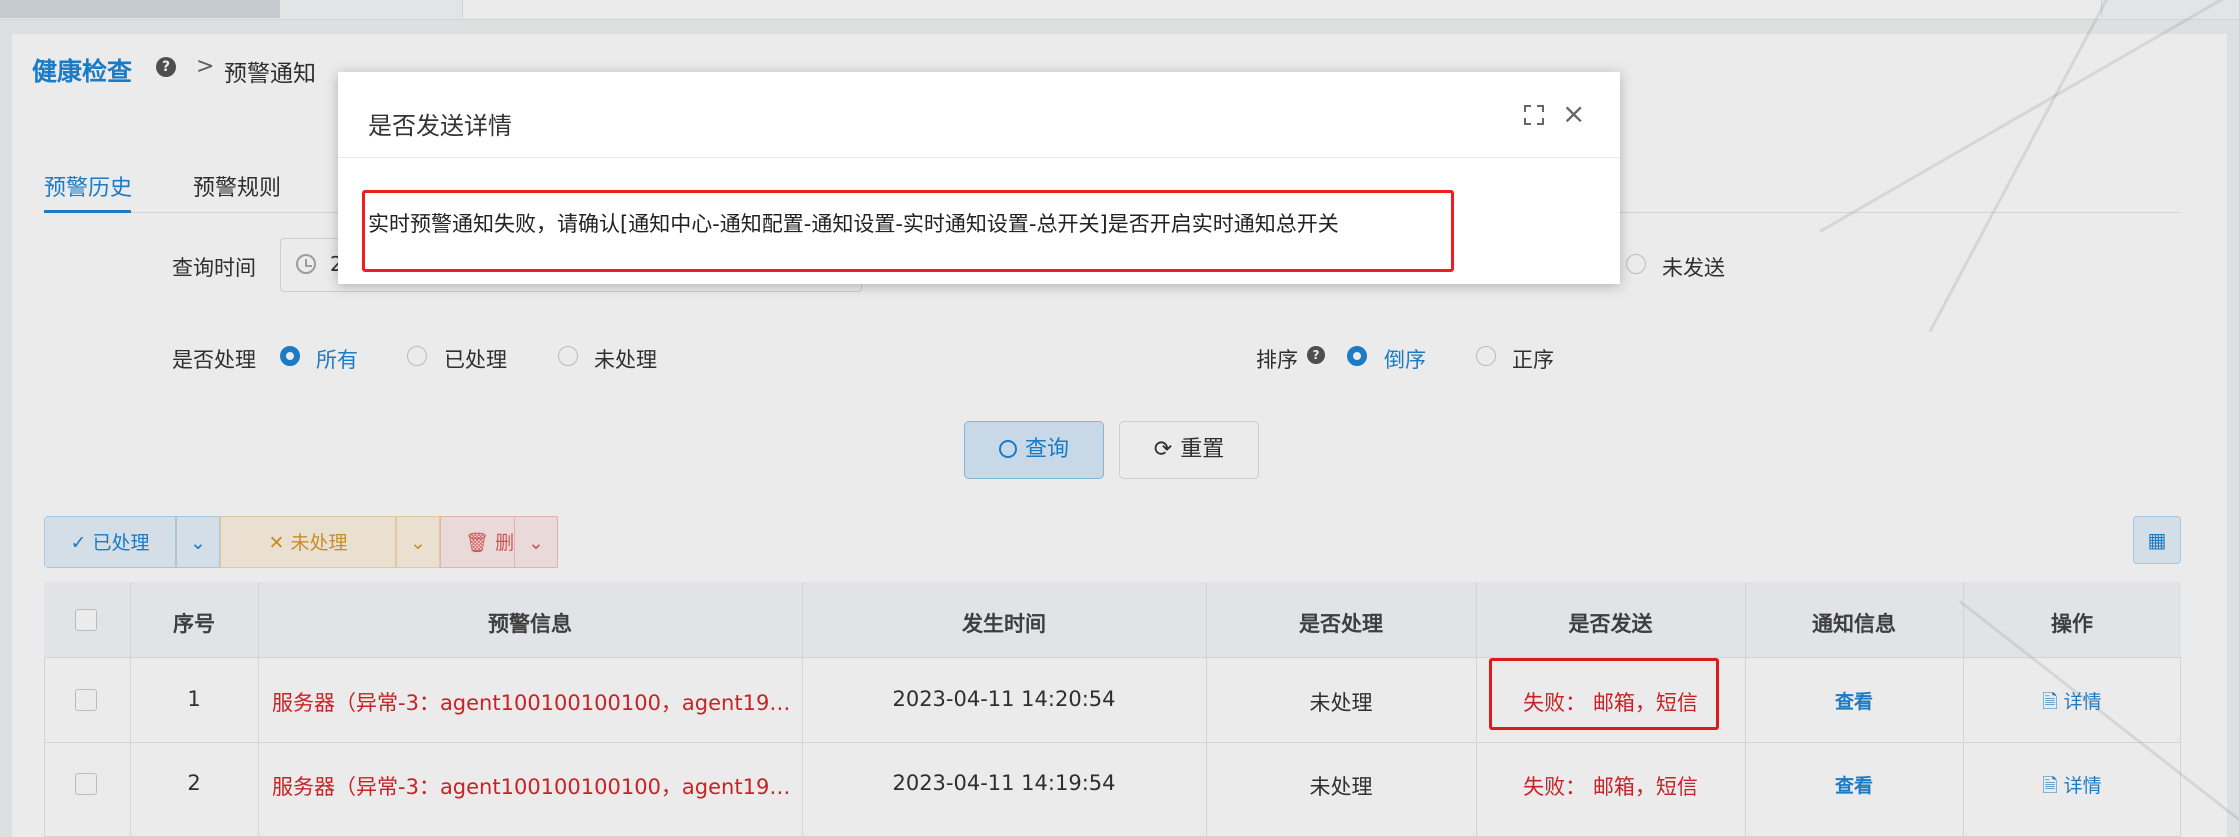 The image size is (2239, 837). I want to click on dialog-header: 是否发送详情 ×, so click(979, 115).